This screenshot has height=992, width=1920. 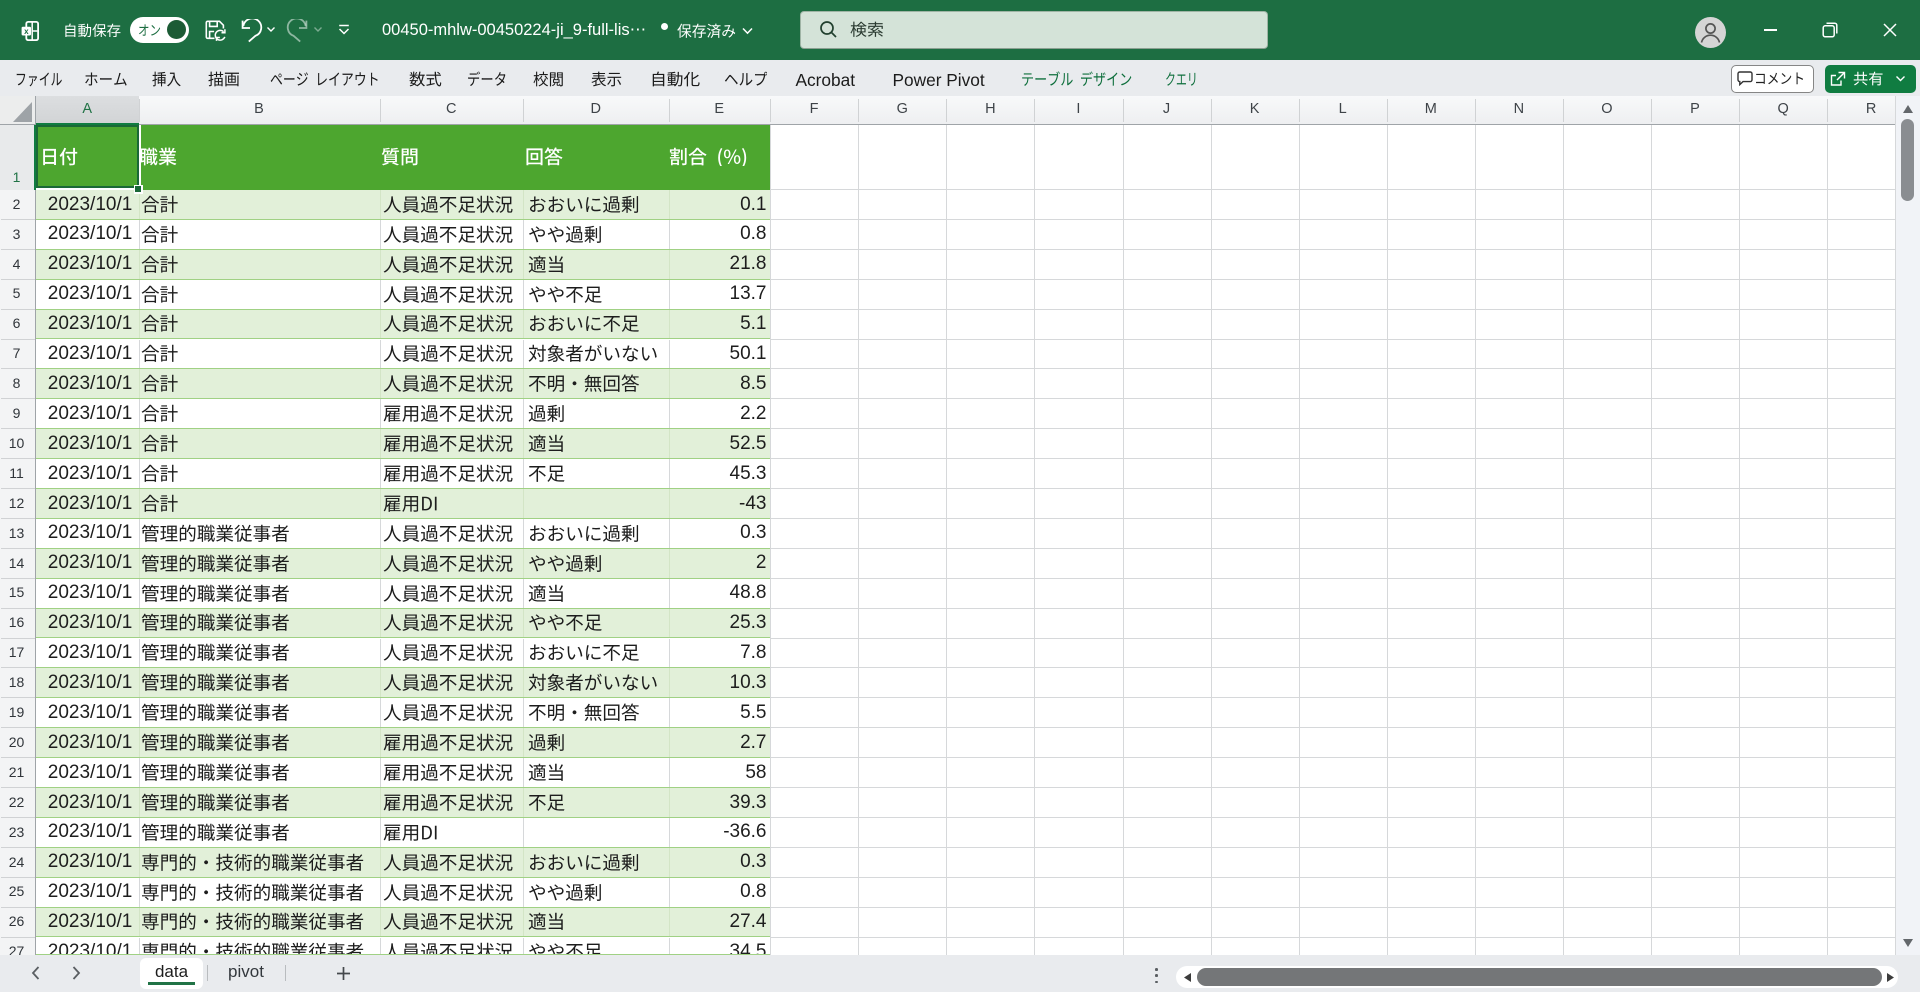 I want to click on svg-text: x, so click(x=26, y=30).